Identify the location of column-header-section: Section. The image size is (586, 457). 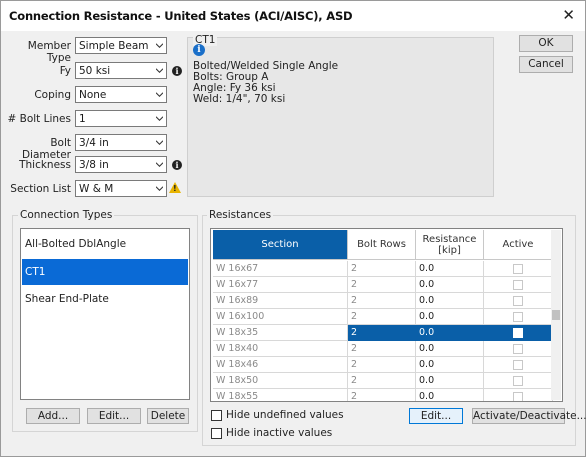
(280, 245).